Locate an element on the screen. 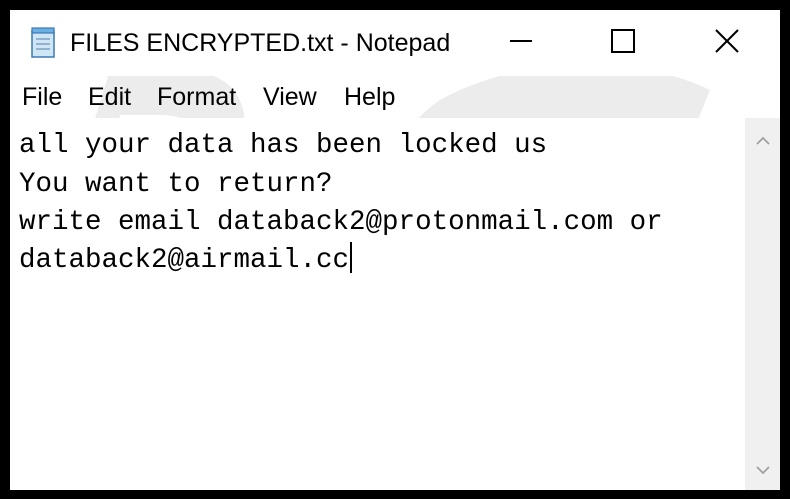 The image size is (790, 499). vertical-scrollbar is located at coordinates (762, 304).